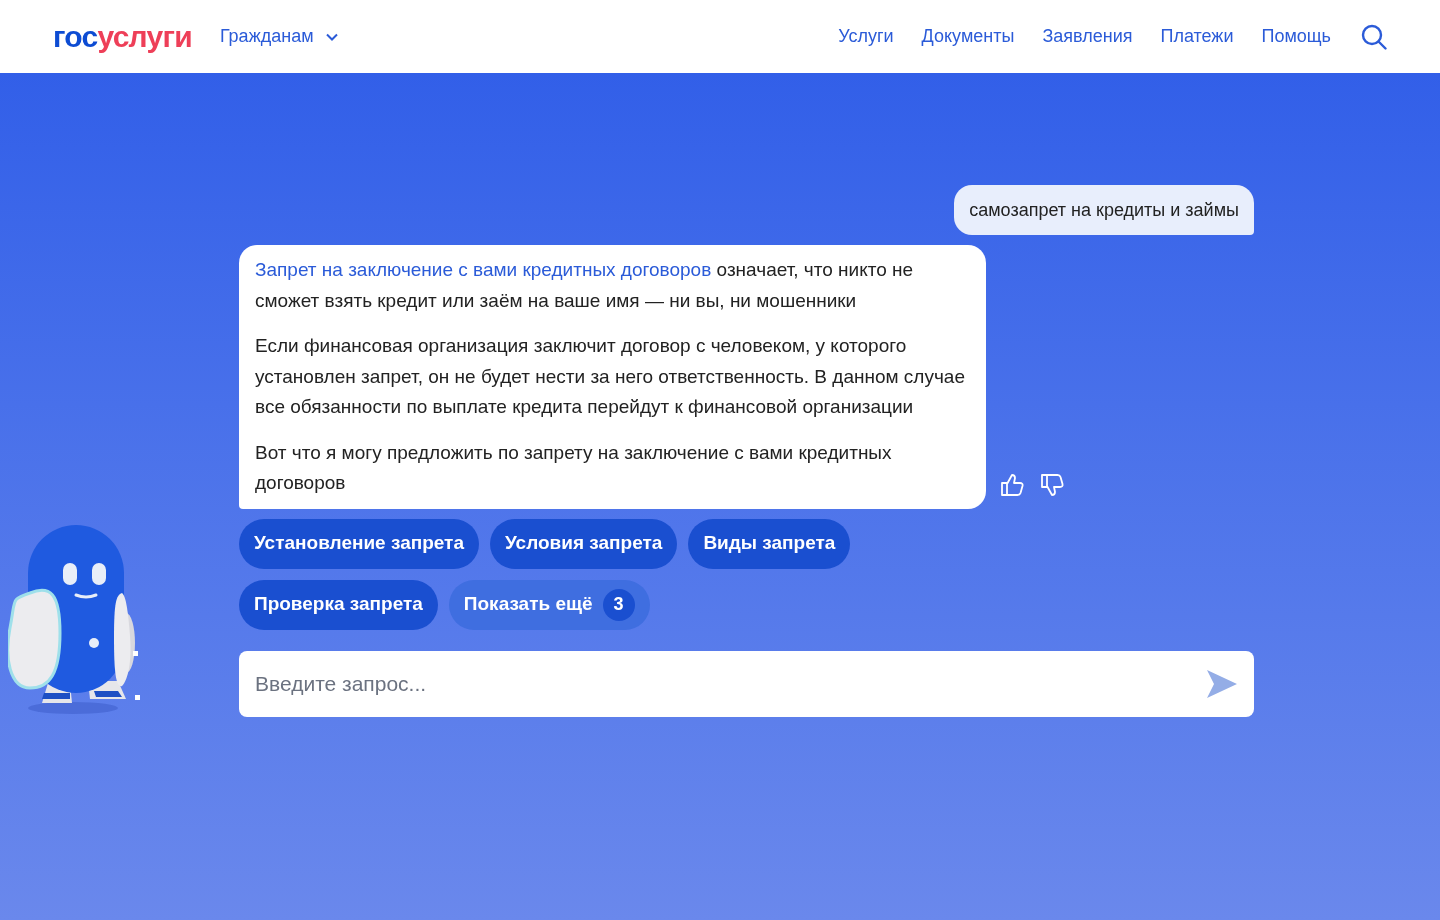  What do you see at coordinates (122, 36) in the screenshot?
I see `logo: госуслуги` at bounding box center [122, 36].